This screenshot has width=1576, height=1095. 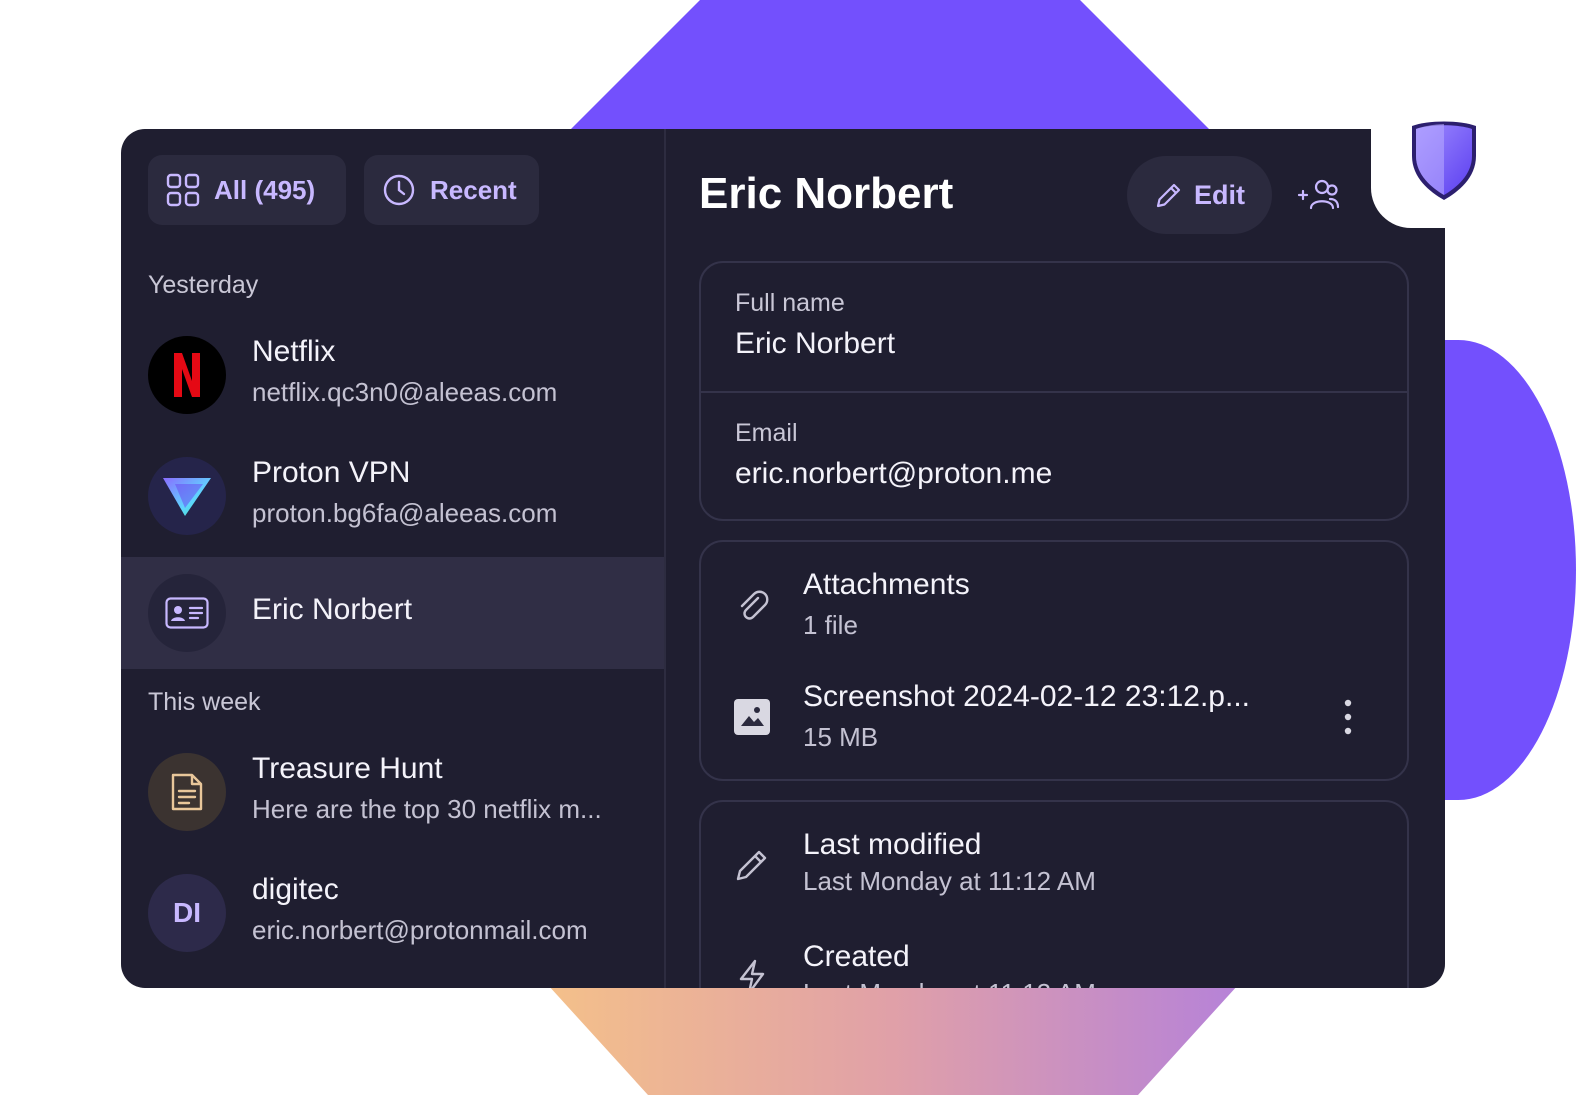 What do you see at coordinates (392, 375) in the screenshot?
I see `list-item-netflix: Netflix netflix.qc3n0@aleeas.com` at bounding box center [392, 375].